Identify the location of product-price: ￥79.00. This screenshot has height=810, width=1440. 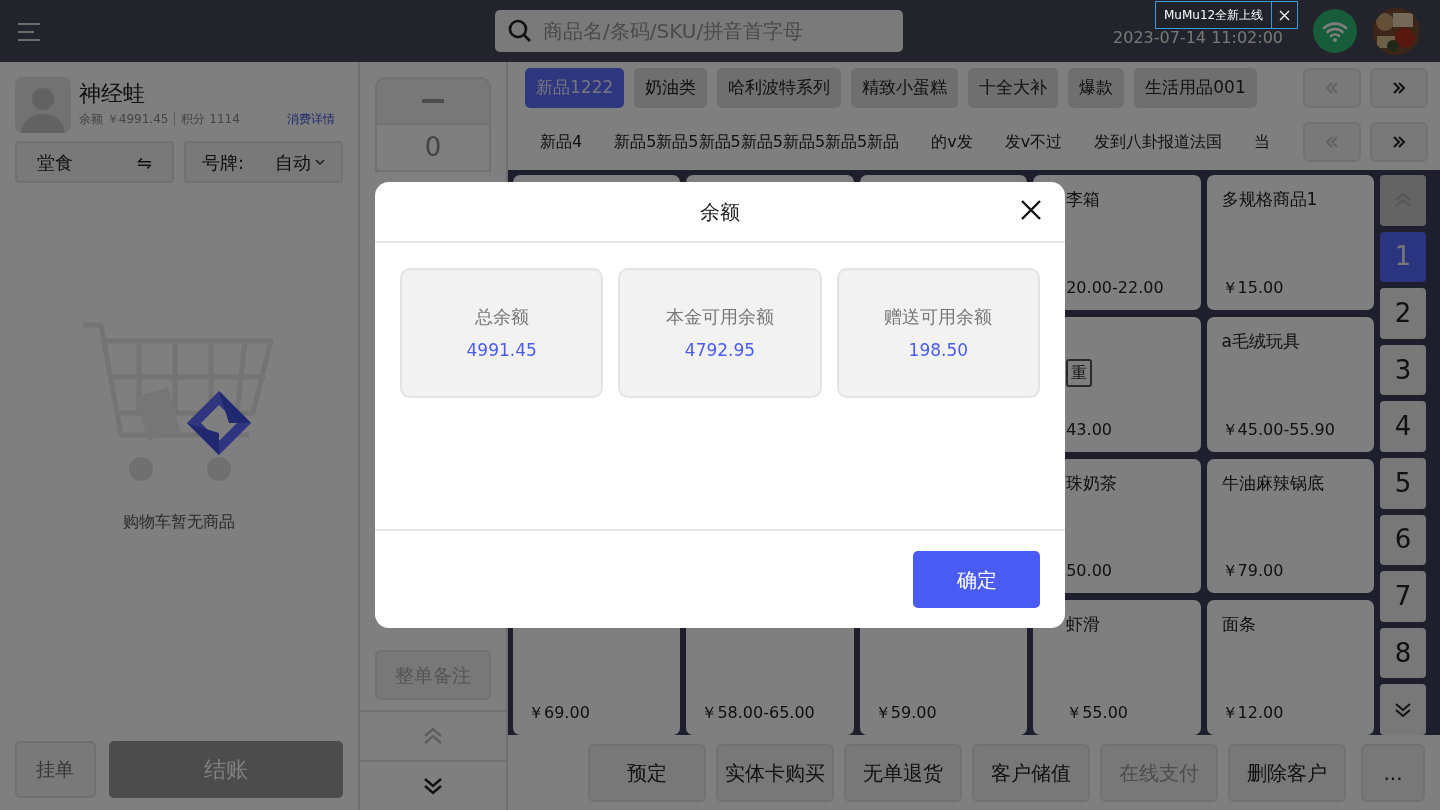
(1253, 571).